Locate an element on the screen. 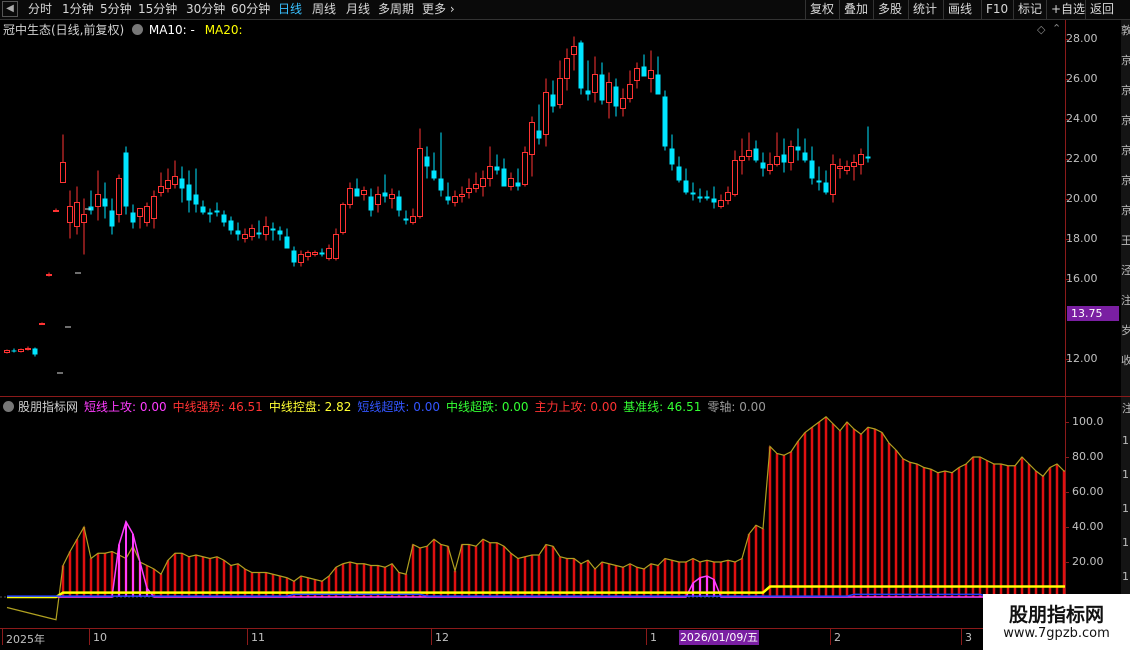 This screenshot has width=1130, height=650. toolbar-button-1: 叠加 is located at coordinates (856, 9).